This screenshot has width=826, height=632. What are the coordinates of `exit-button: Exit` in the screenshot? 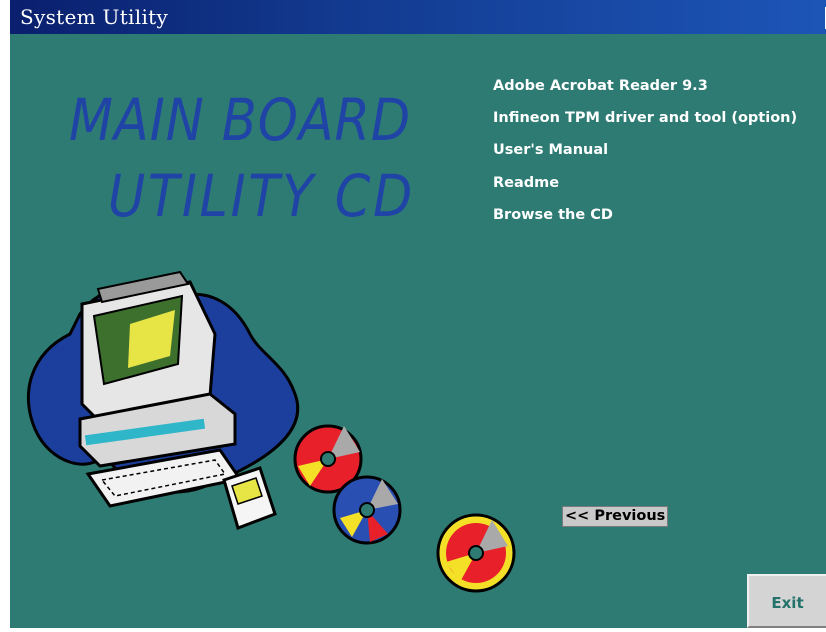 It's located at (786, 601).